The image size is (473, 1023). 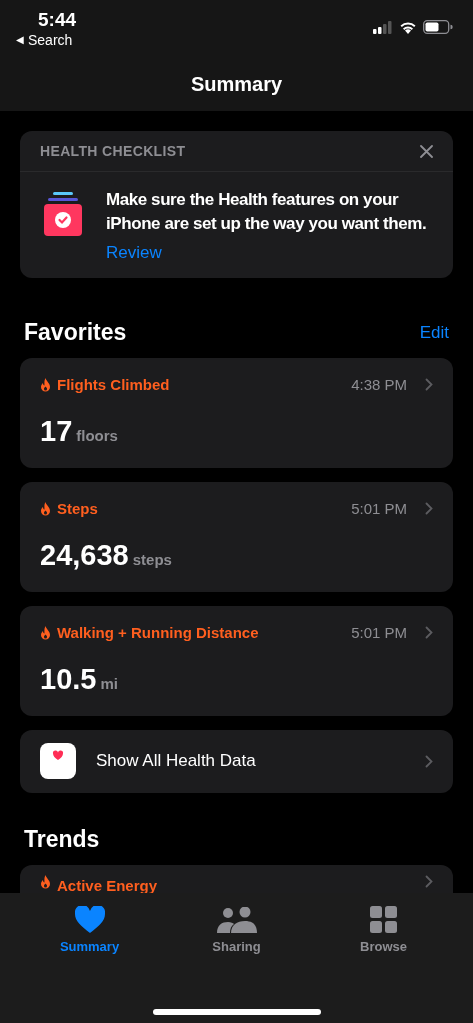 What do you see at coordinates (236, 412) in the screenshot?
I see `favorite-card: Flights Climbed 4:38 PM 17 floors` at bounding box center [236, 412].